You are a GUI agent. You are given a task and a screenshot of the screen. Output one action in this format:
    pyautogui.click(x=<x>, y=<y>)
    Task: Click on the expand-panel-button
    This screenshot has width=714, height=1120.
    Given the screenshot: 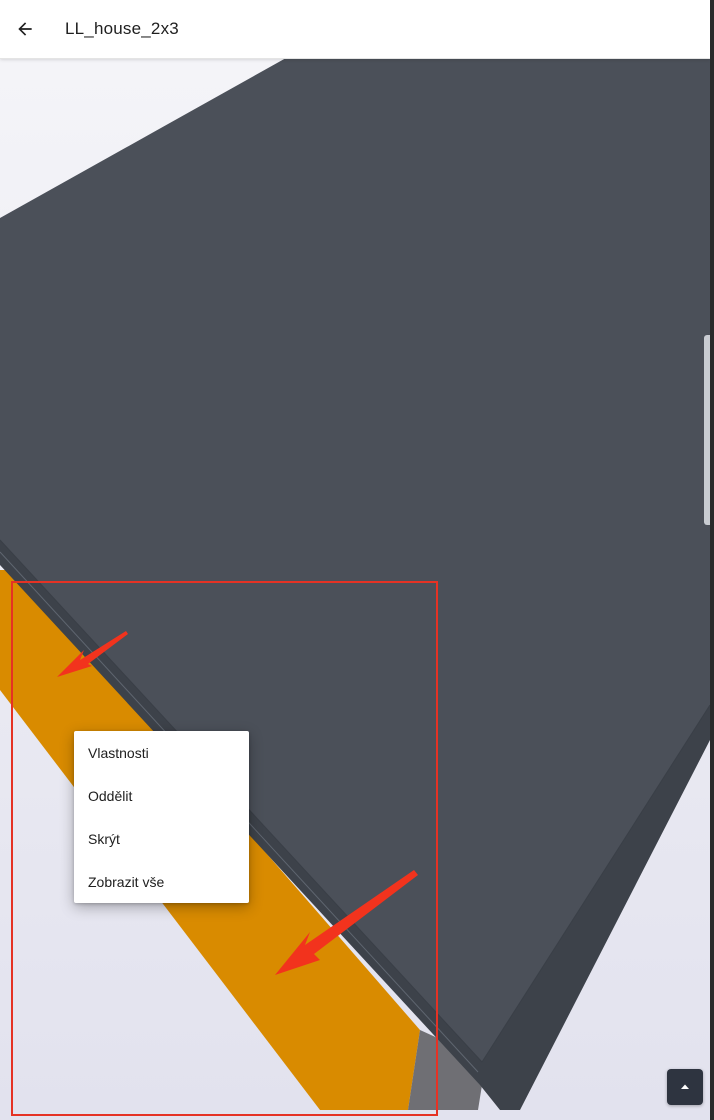 What is the action you would take?
    pyautogui.click(x=685, y=1087)
    